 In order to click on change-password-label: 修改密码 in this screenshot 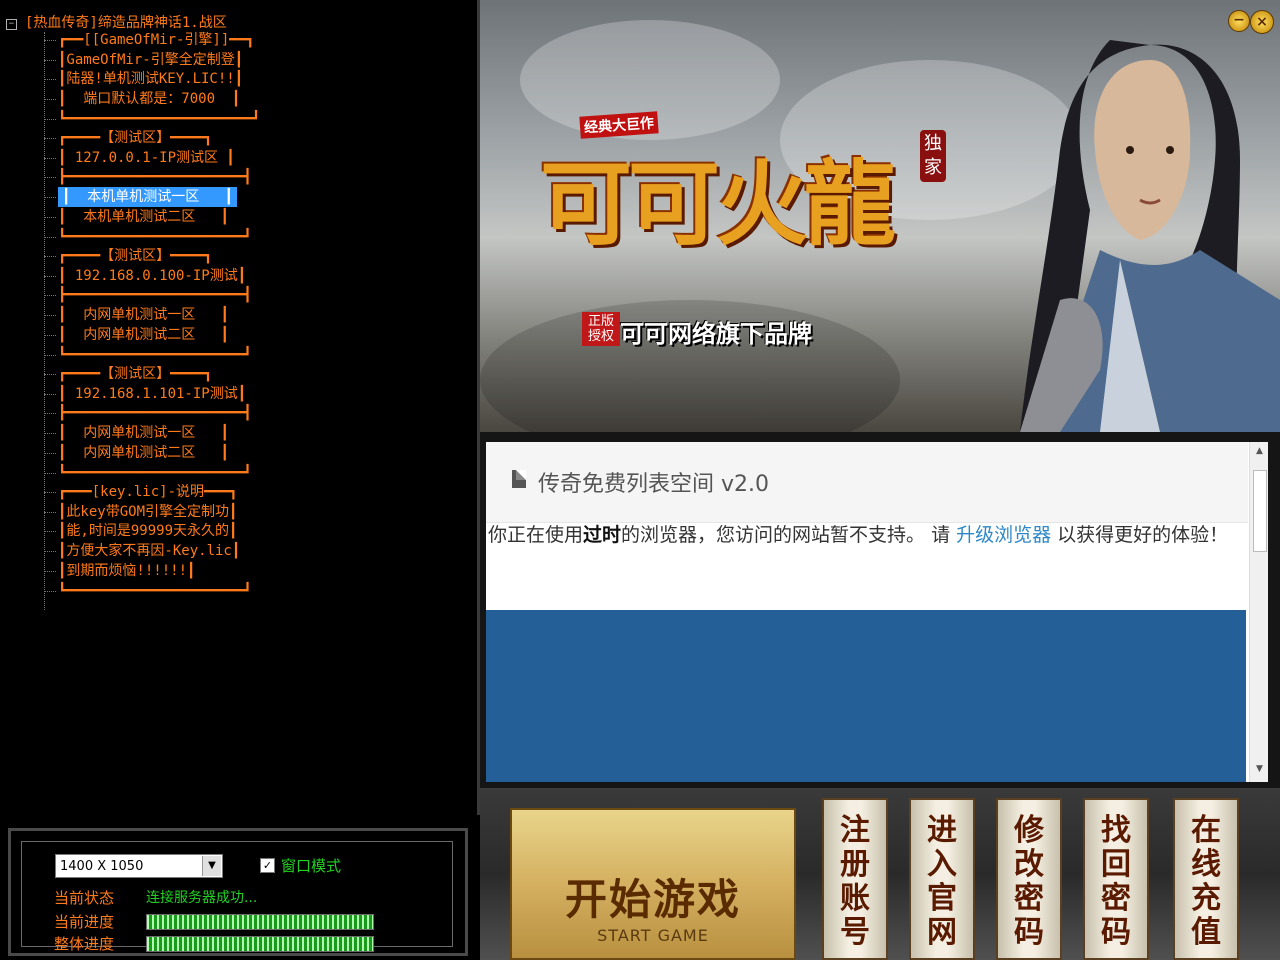, I will do `click(1029, 881)`.